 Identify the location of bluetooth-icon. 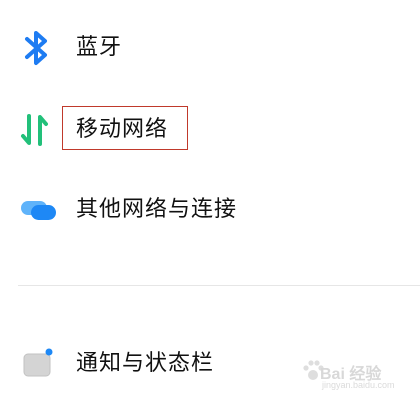
(40, 48).